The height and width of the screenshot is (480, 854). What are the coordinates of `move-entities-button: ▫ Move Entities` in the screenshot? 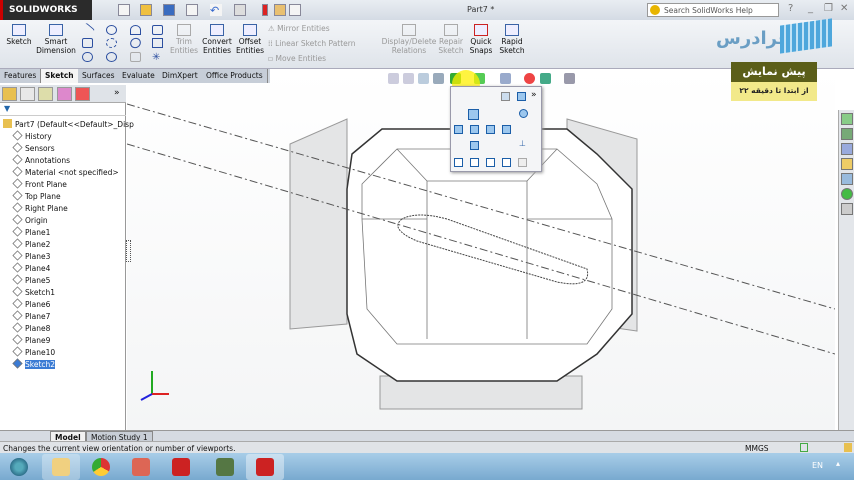 It's located at (297, 58).